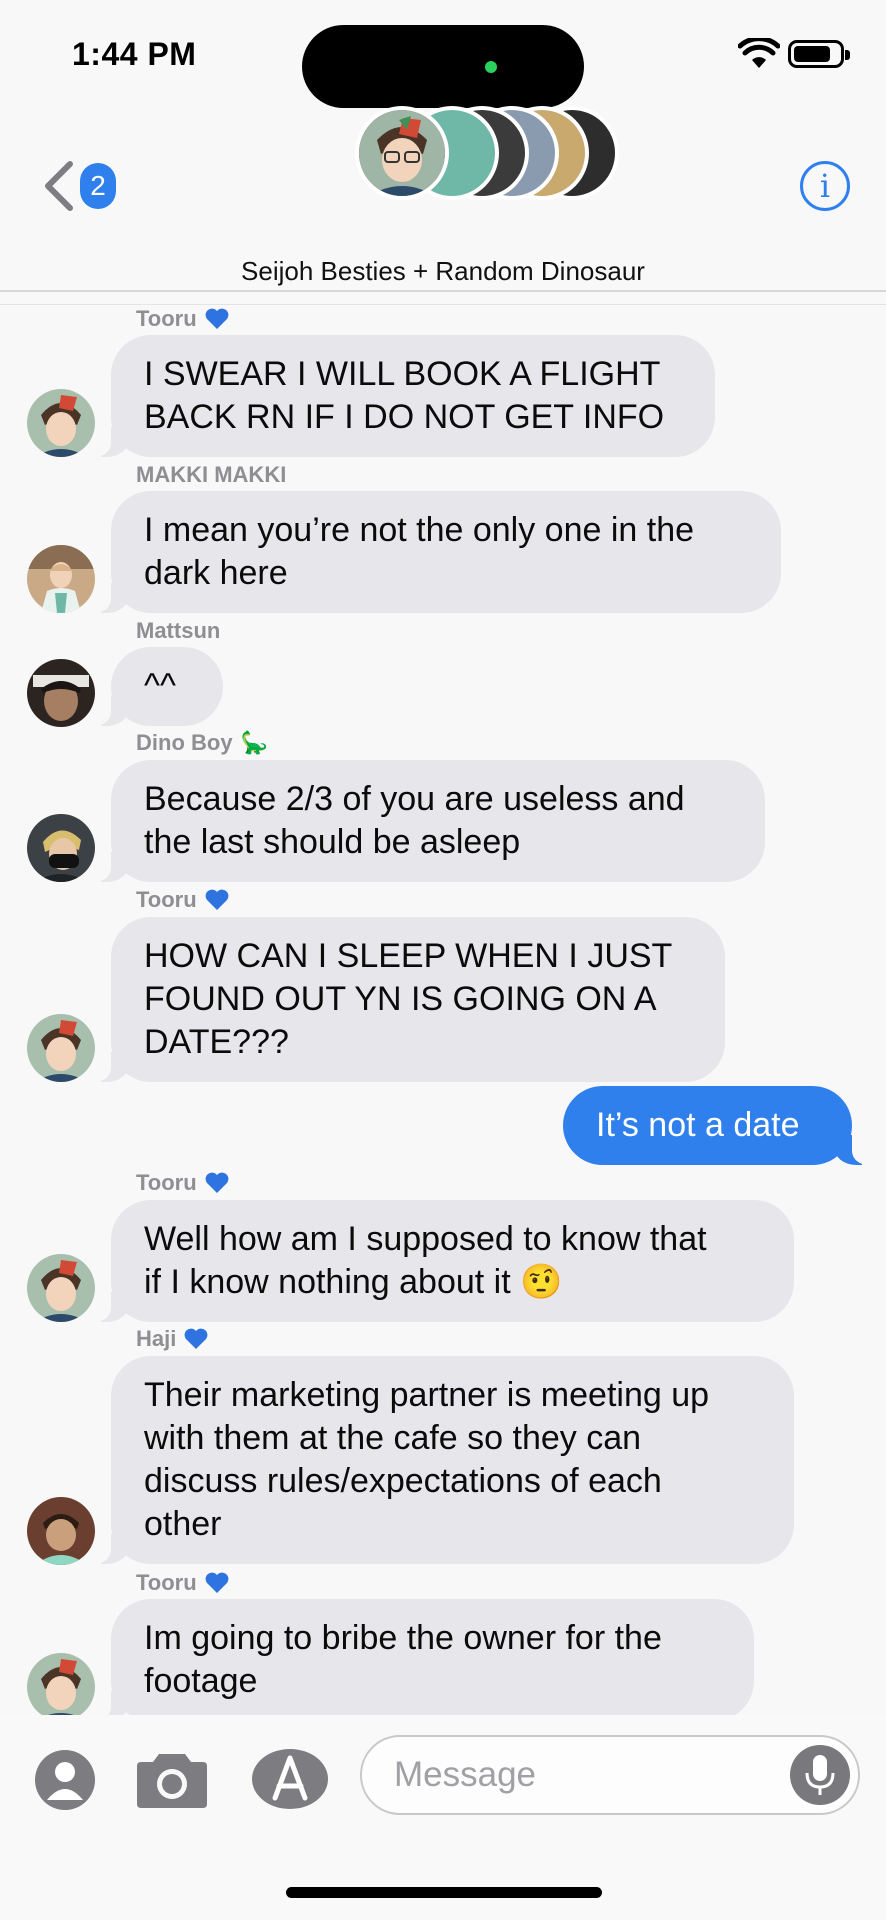 This screenshot has width=886, height=1920. What do you see at coordinates (172, 1339) in the screenshot?
I see `sender-name: Haji` at bounding box center [172, 1339].